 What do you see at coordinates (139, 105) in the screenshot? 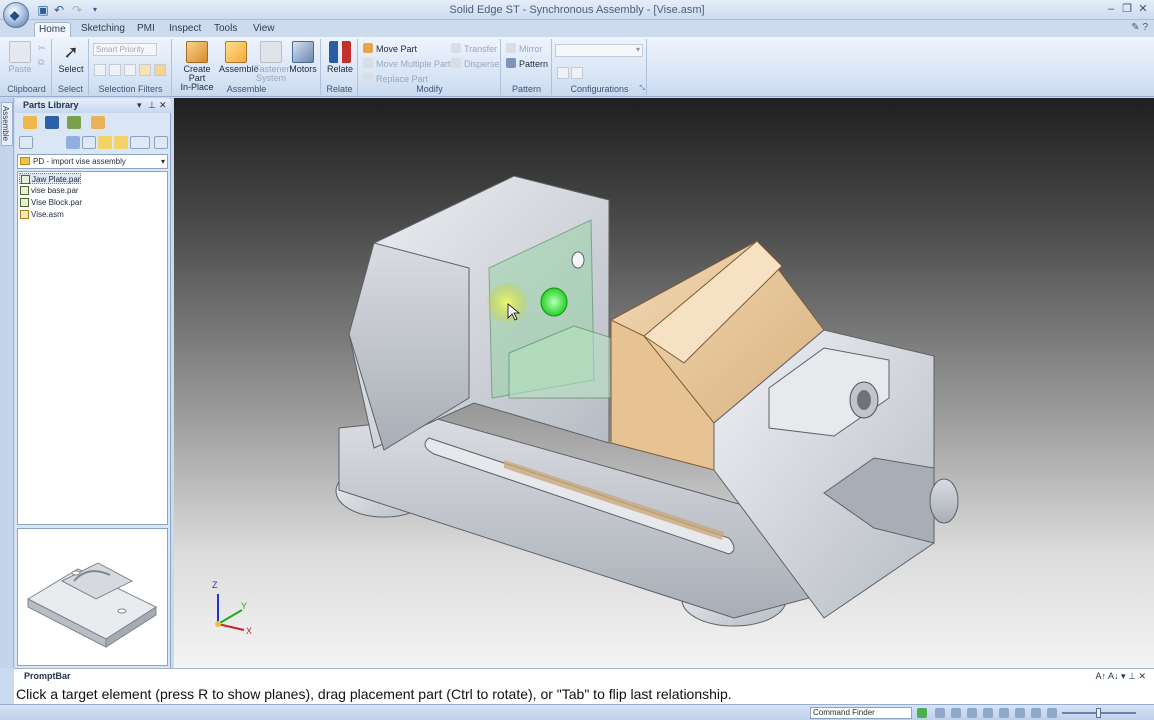
I see `panel-menu-icon: ▾` at bounding box center [139, 105].